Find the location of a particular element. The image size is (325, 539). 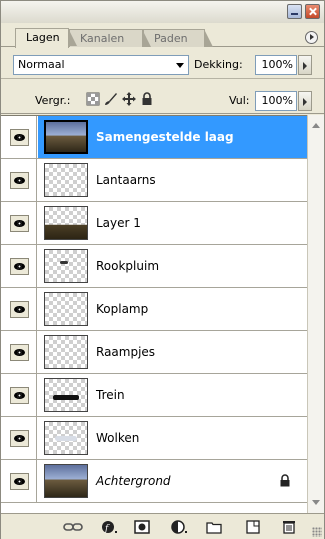

lock-icon is located at coordinates (285, 480).